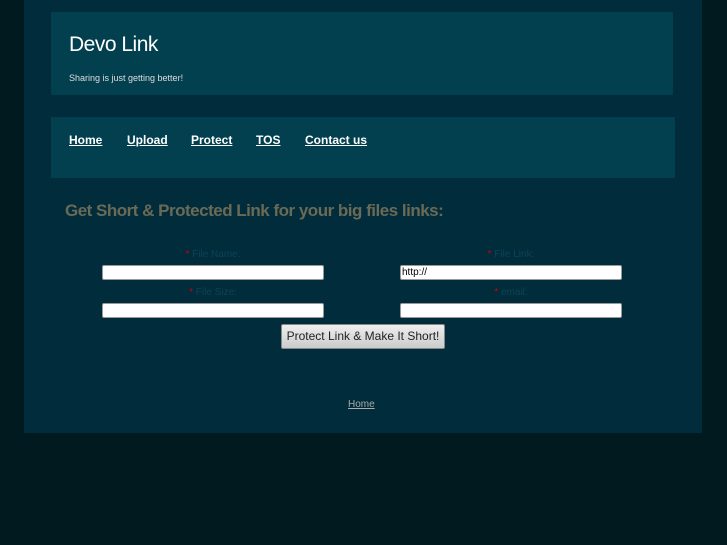 This screenshot has height=545, width=727. Describe the element at coordinates (363, 147) in the screenshot. I see `nav-bar: Home Upload Protect TOS Contact us` at that location.